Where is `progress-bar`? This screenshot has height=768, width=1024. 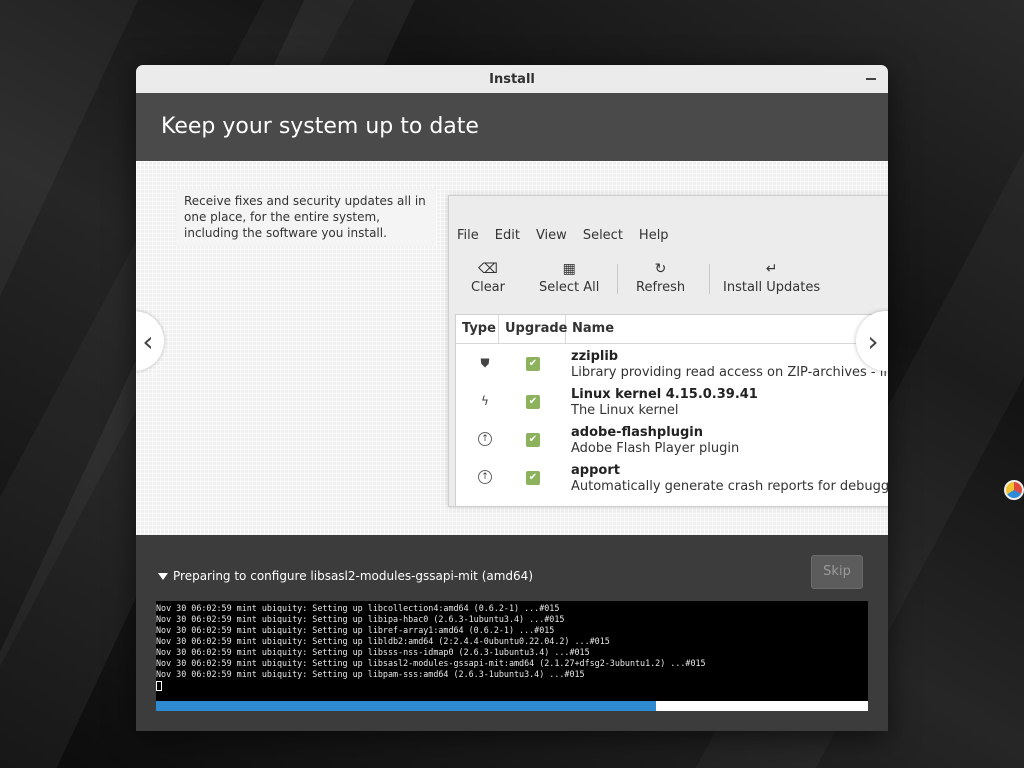
progress-bar is located at coordinates (512, 706).